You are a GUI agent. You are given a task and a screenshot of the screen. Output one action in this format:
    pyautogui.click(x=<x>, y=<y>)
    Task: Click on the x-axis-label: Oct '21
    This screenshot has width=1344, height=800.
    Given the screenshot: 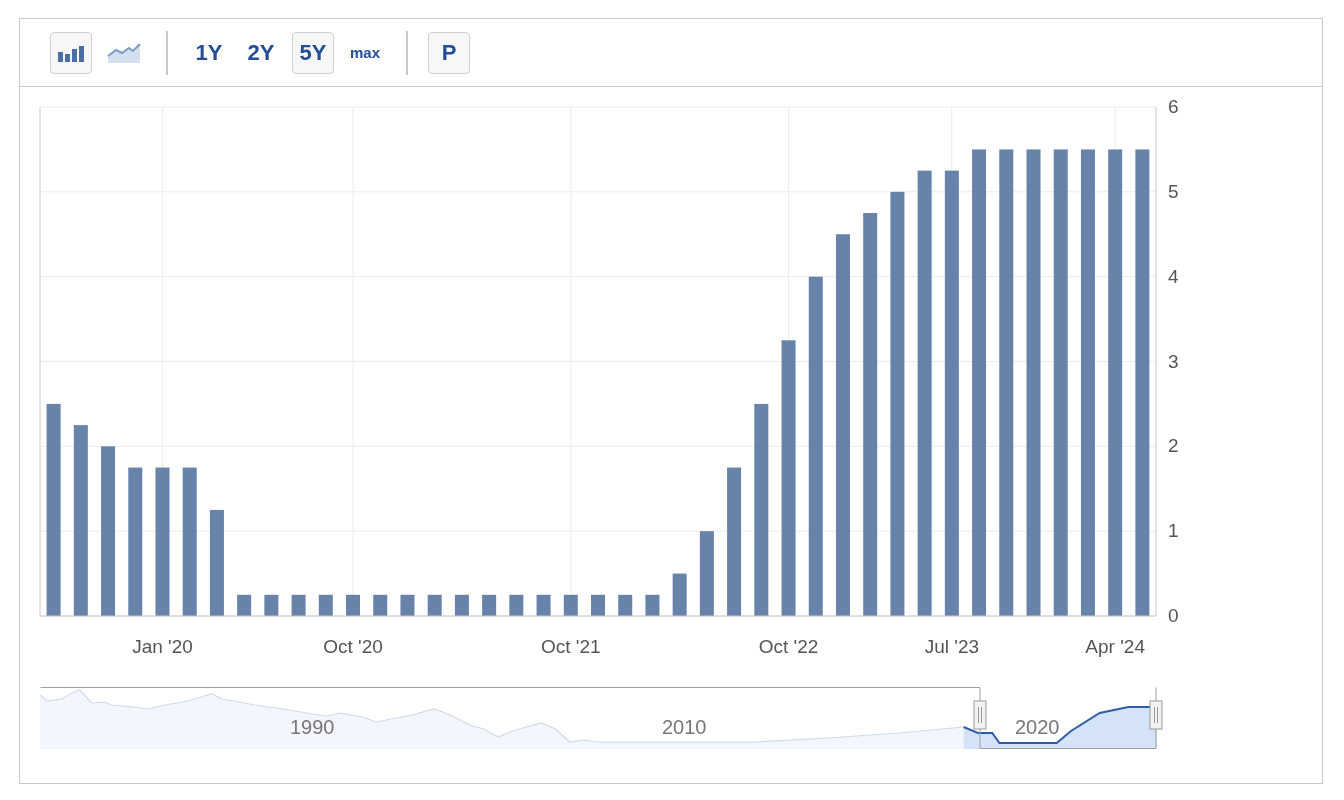 What is the action you would take?
    pyautogui.click(x=571, y=646)
    